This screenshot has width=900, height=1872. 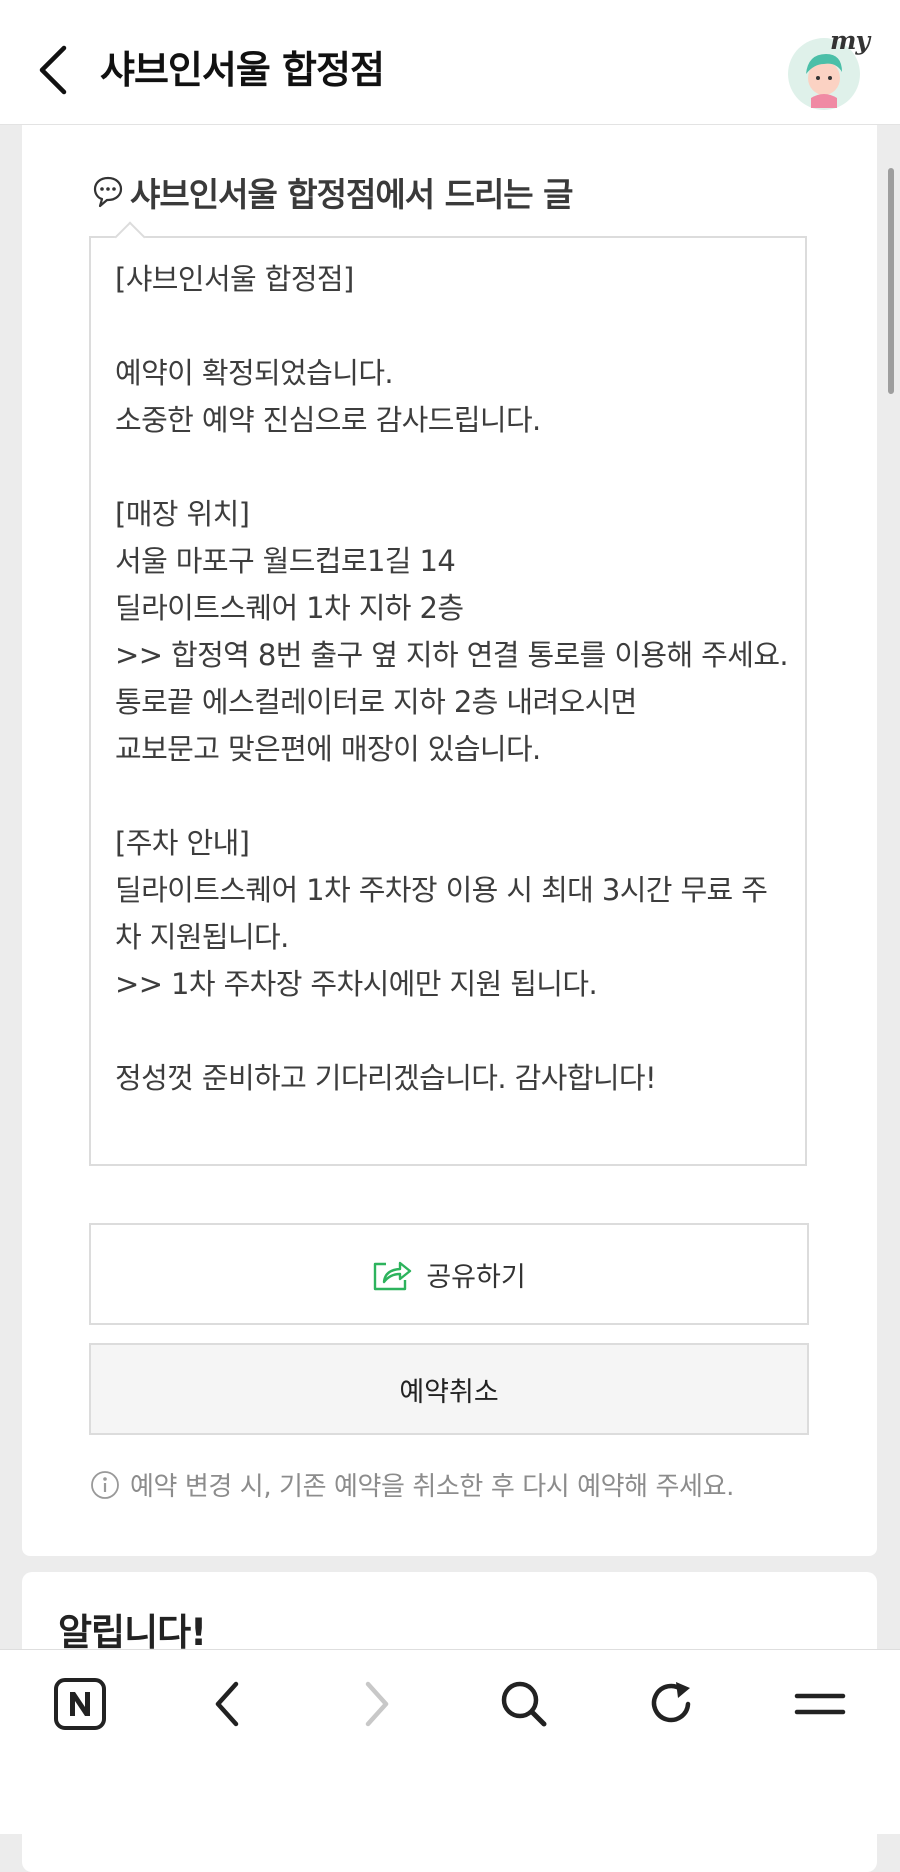 I want to click on menu-icon, so click(x=820, y=1704).